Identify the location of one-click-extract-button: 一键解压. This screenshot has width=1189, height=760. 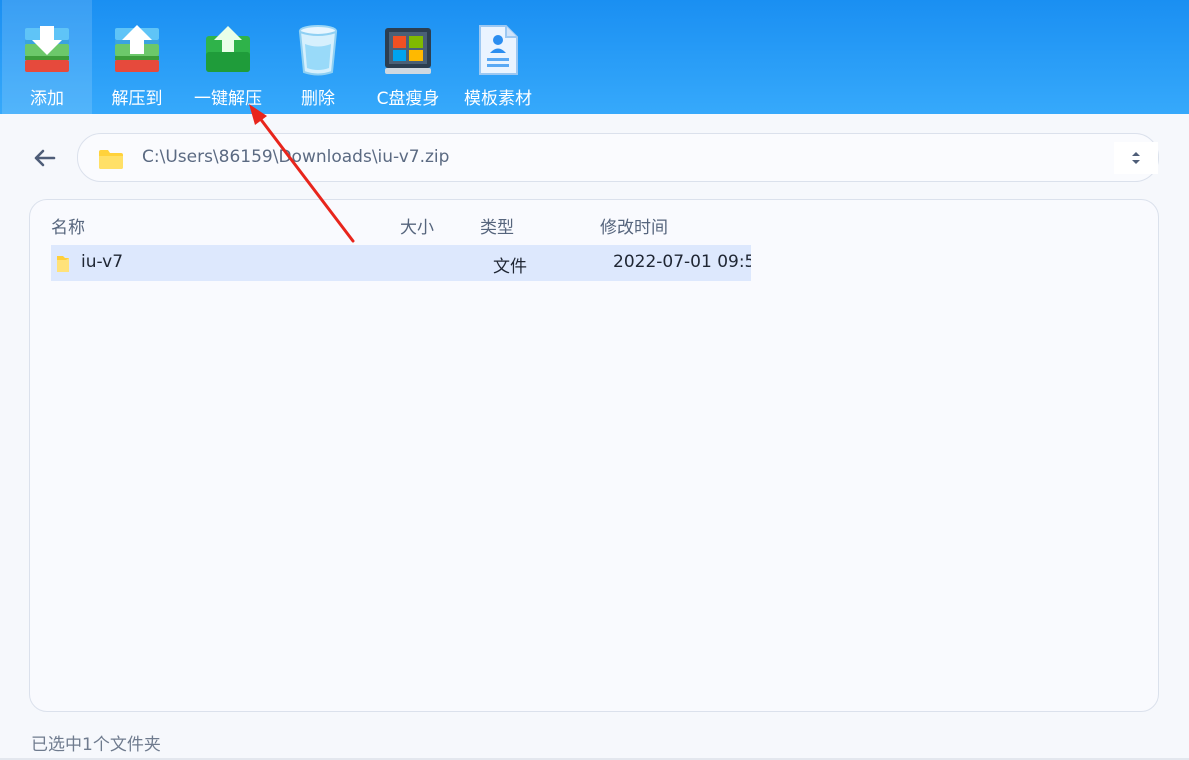
(228, 57).